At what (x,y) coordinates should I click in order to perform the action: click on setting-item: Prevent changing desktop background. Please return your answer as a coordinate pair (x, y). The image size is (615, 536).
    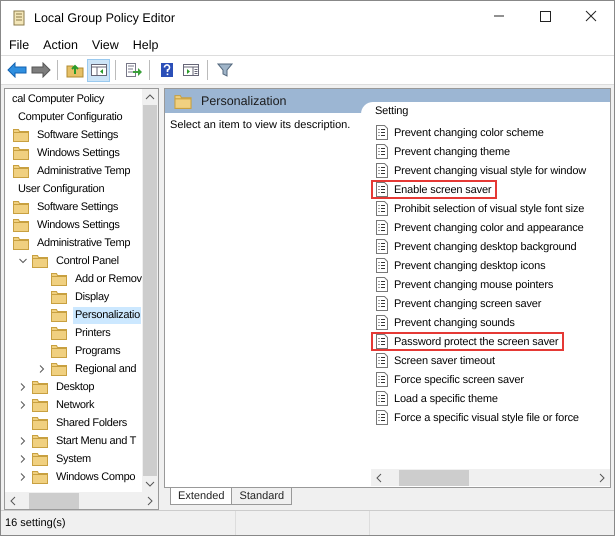
    Looking at the image, I should click on (487, 246).